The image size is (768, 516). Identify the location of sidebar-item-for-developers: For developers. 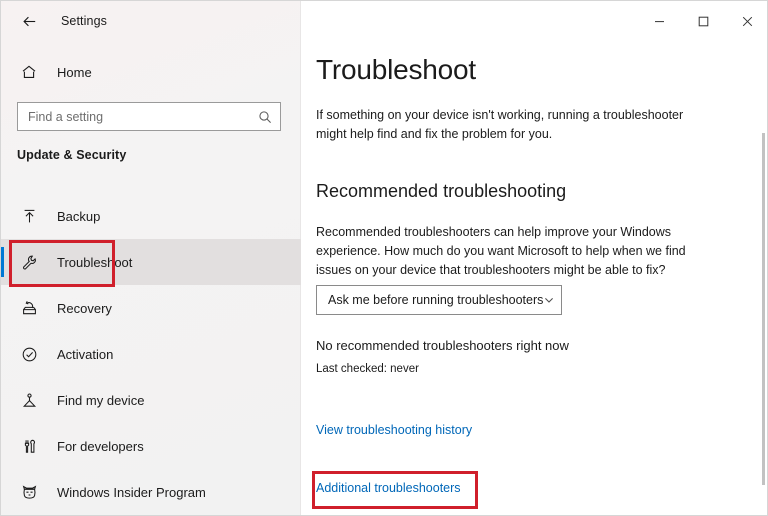
(151, 446).